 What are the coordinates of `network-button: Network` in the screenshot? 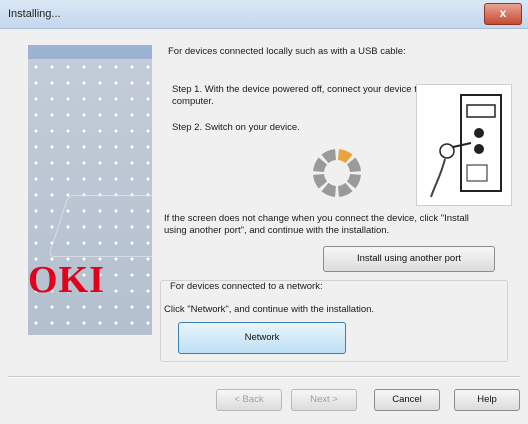 It's located at (262, 338).